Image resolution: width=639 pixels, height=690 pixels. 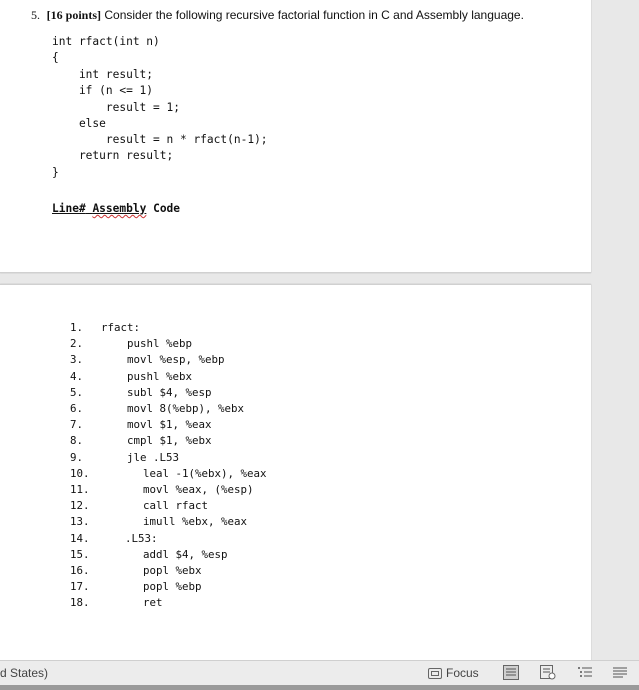 What do you see at coordinates (160, 139) in the screenshot?
I see `c-code-line: result = n * rfact(n-1);` at bounding box center [160, 139].